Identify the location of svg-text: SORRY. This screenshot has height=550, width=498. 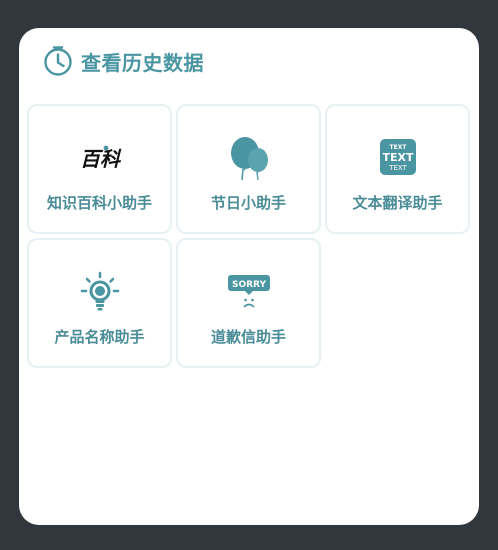
(248, 285).